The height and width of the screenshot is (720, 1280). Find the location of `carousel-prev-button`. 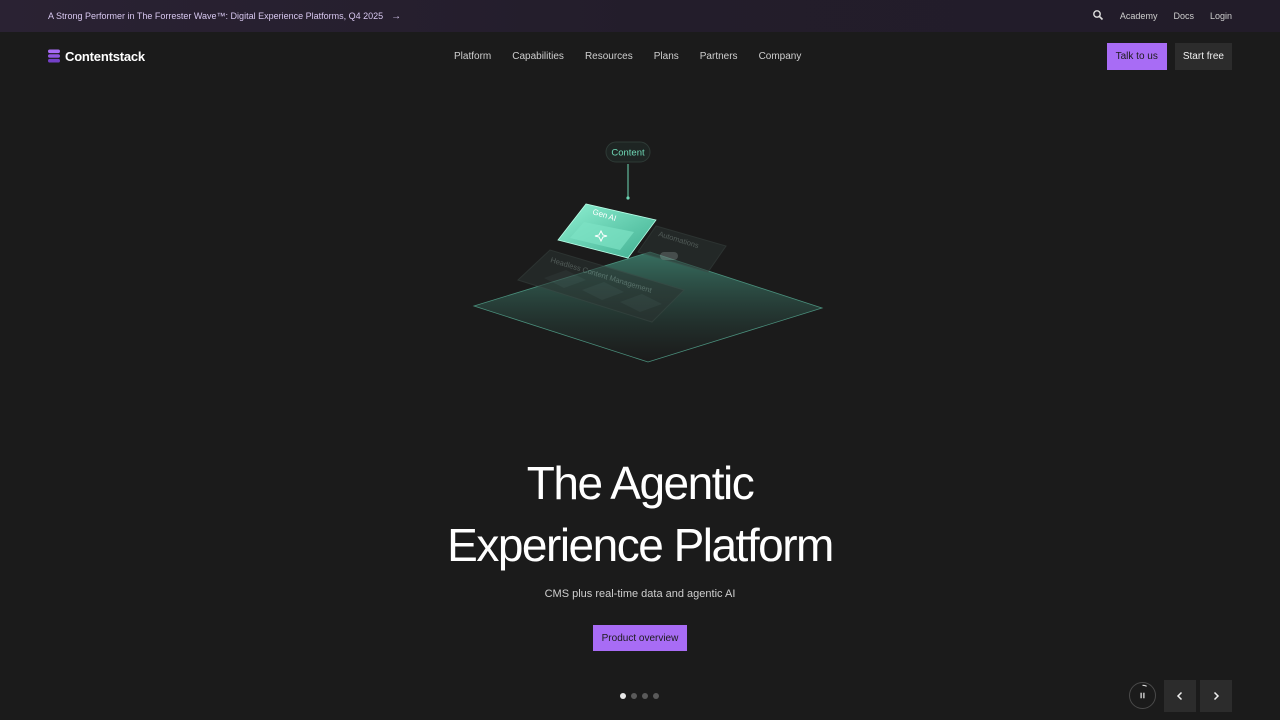

carousel-prev-button is located at coordinates (1180, 696).